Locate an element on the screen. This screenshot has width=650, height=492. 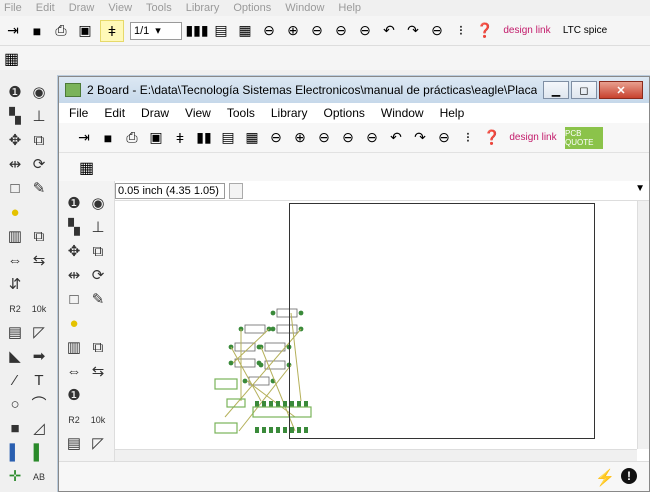
route-icon: ➡ is located at coordinates (39, 357).